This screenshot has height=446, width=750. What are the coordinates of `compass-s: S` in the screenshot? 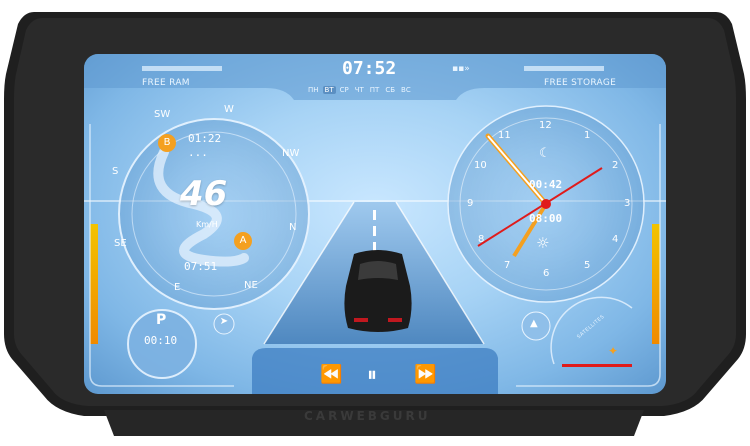 It's located at (115, 171).